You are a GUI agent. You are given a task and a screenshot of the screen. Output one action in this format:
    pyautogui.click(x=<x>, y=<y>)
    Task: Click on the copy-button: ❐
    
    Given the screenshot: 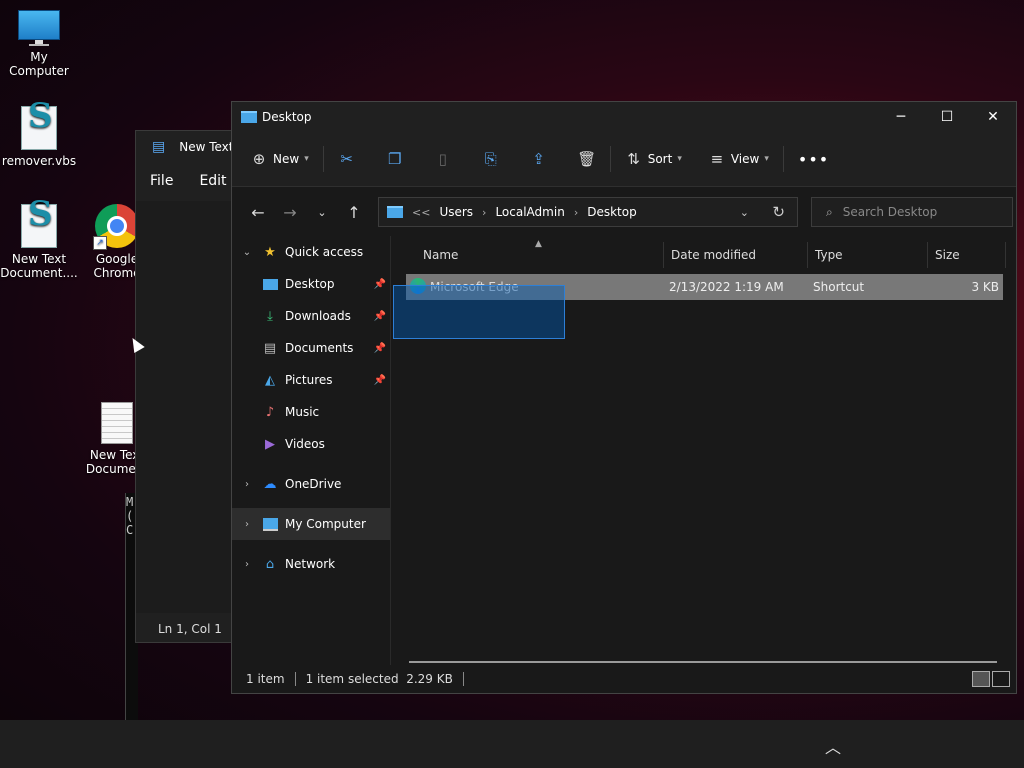 What is the action you would take?
    pyautogui.click(x=395, y=159)
    